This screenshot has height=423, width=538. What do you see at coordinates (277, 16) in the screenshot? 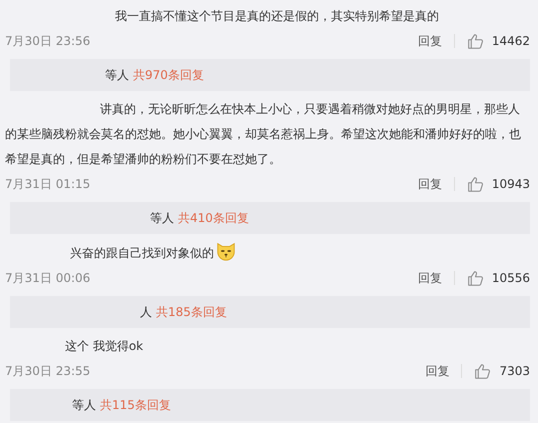
I see `comment-text: 我一直搞不懂这个节目是真的还是假的，其实特别希望是真的` at bounding box center [277, 16].